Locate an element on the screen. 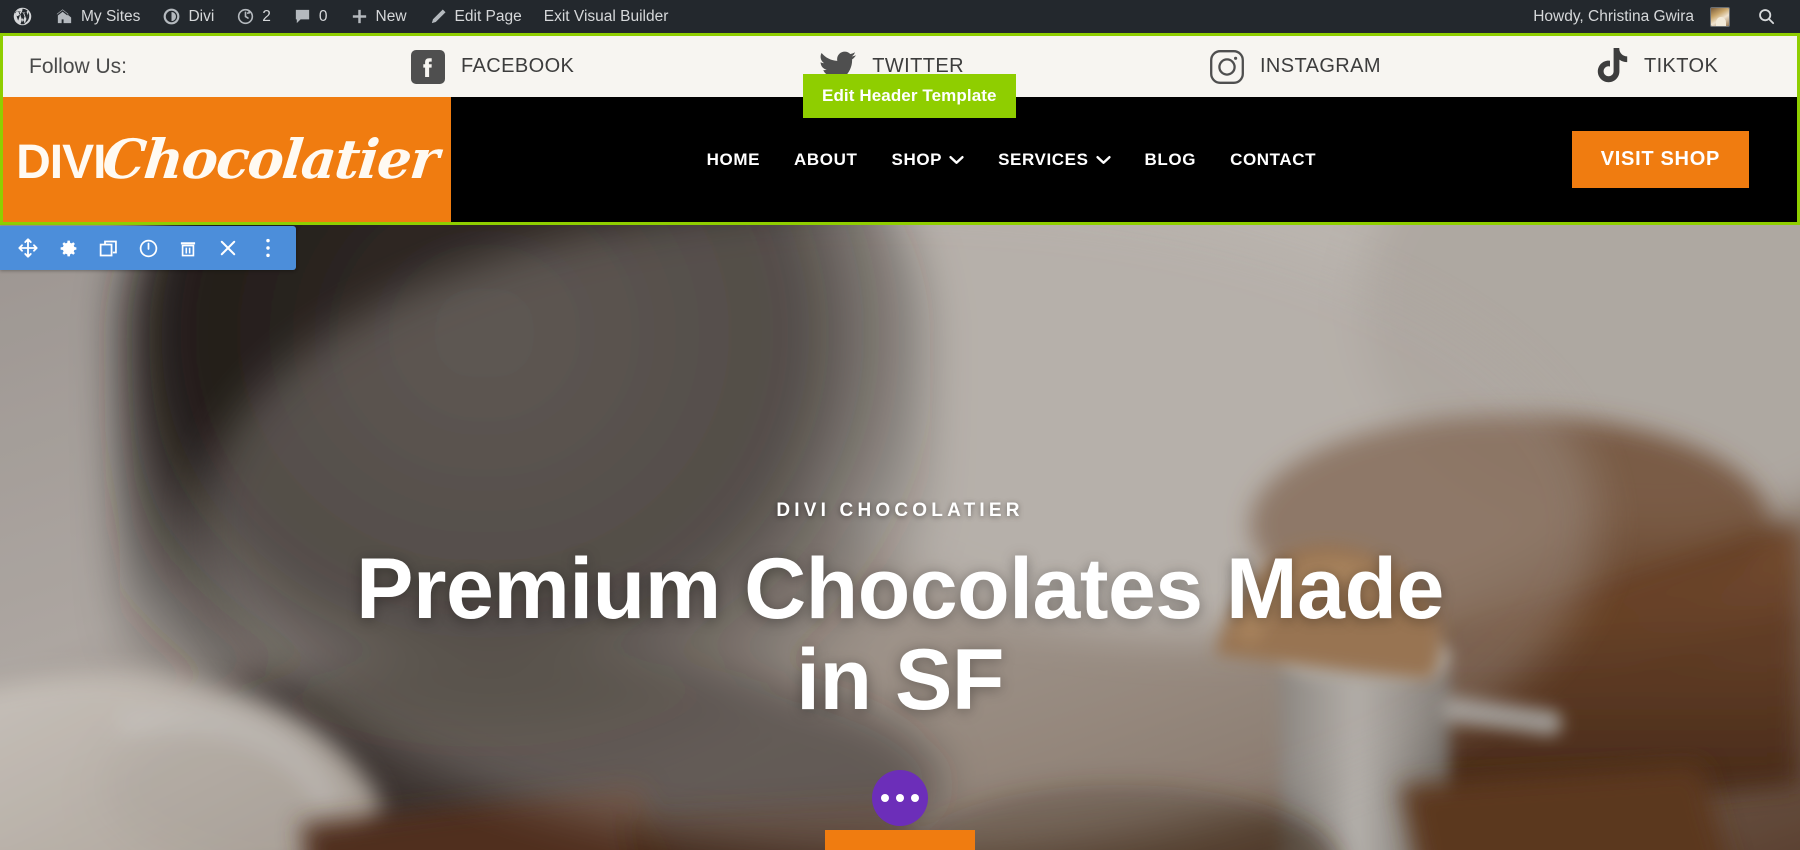  search-icon is located at coordinates (1766, 16).